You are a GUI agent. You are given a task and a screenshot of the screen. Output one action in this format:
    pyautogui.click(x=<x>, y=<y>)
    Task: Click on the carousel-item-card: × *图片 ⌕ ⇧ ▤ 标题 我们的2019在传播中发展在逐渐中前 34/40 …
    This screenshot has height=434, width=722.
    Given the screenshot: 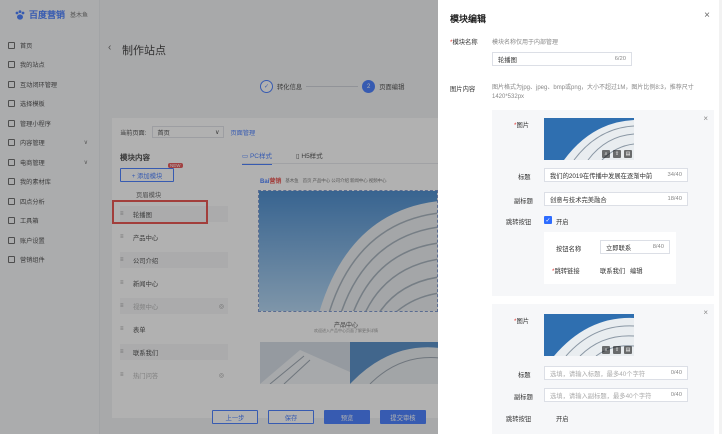 What is the action you would take?
    pyautogui.click(x=603, y=203)
    